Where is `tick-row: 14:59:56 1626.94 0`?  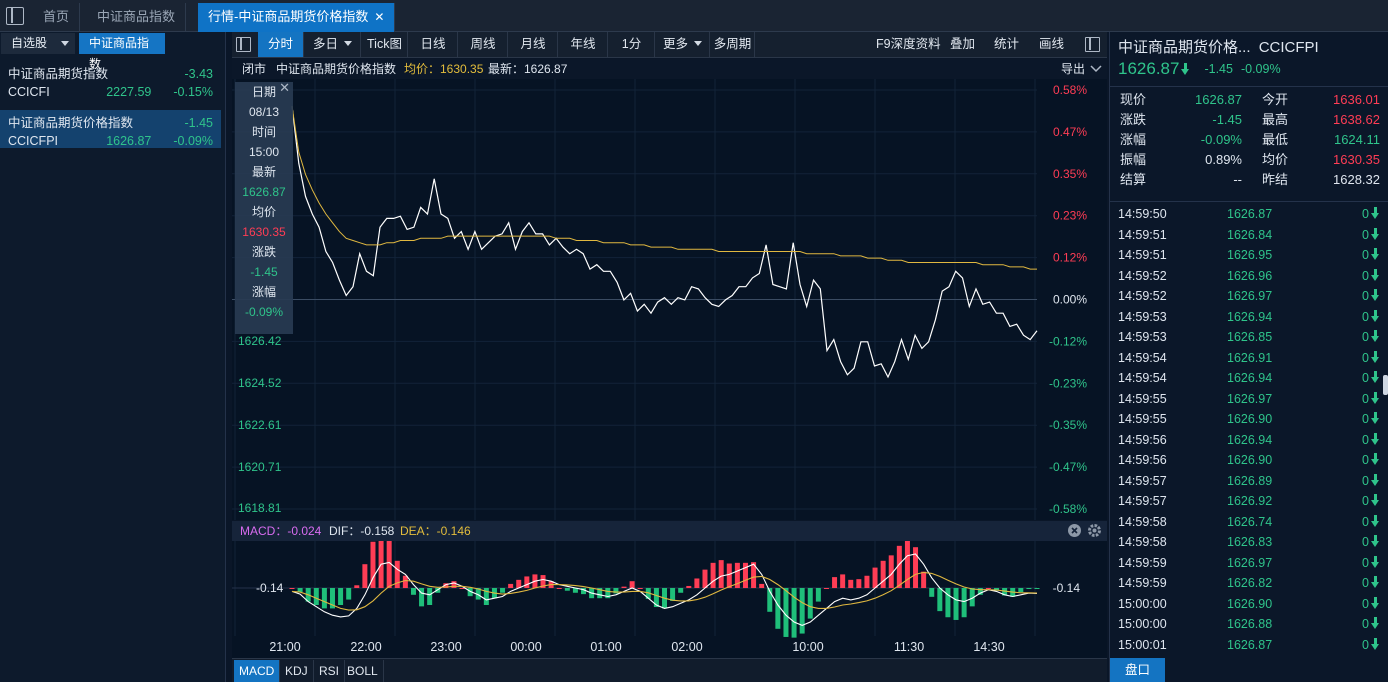
tick-row: 14:59:56 1626.94 0 is located at coordinates (1249, 440).